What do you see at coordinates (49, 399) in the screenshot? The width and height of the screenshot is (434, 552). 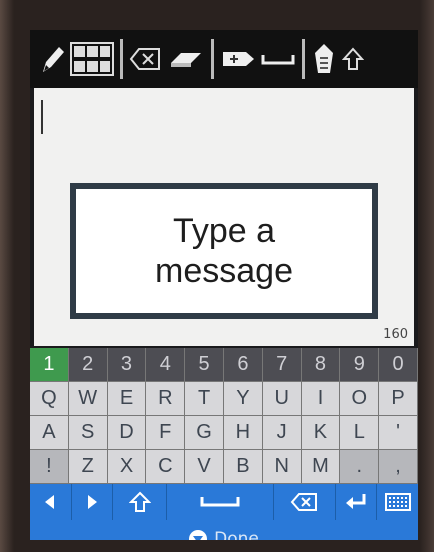 I see `key-q: Q` at bounding box center [49, 399].